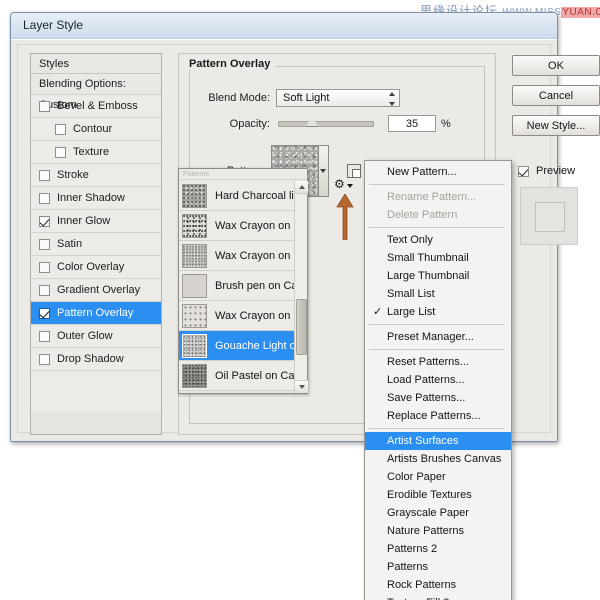 The image size is (600, 600). What do you see at coordinates (254, 345) in the screenshot?
I see `pattern-name: Gouache Light on Wa` at bounding box center [254, 345].